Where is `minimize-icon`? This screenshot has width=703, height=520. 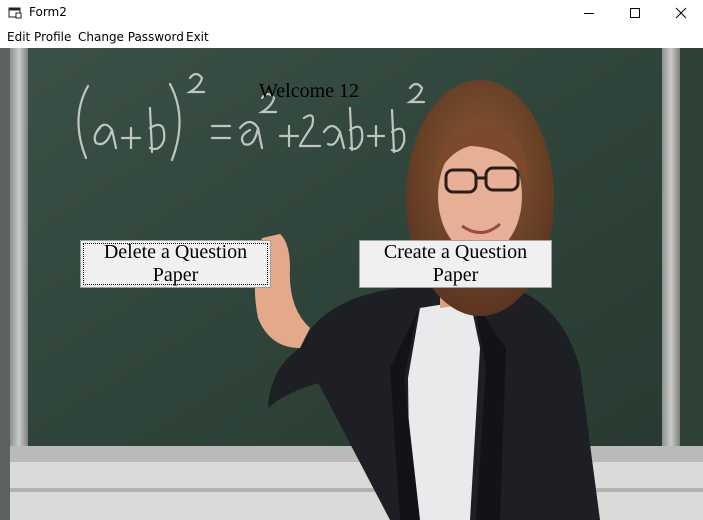
minimize-icon is located at coordinates (589, 13).